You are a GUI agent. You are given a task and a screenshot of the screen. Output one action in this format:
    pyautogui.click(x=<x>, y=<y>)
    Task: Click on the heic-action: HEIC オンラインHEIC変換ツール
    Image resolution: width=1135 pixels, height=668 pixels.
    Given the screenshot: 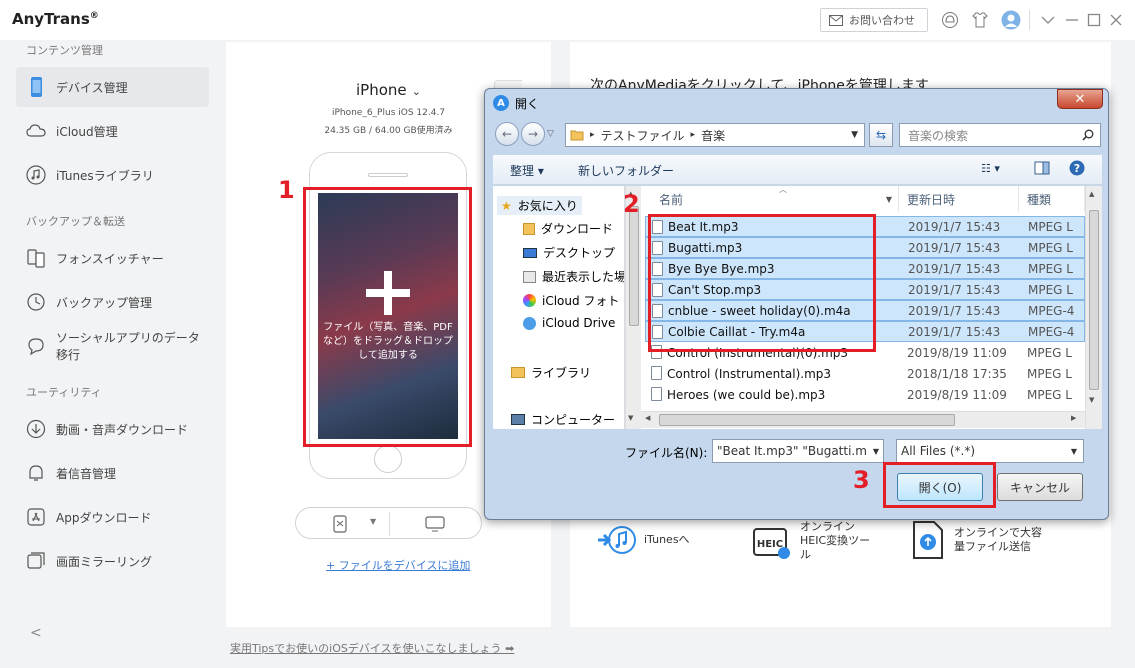 What is the action you would take?
    pyautogui.click(x=815, y=541)
    